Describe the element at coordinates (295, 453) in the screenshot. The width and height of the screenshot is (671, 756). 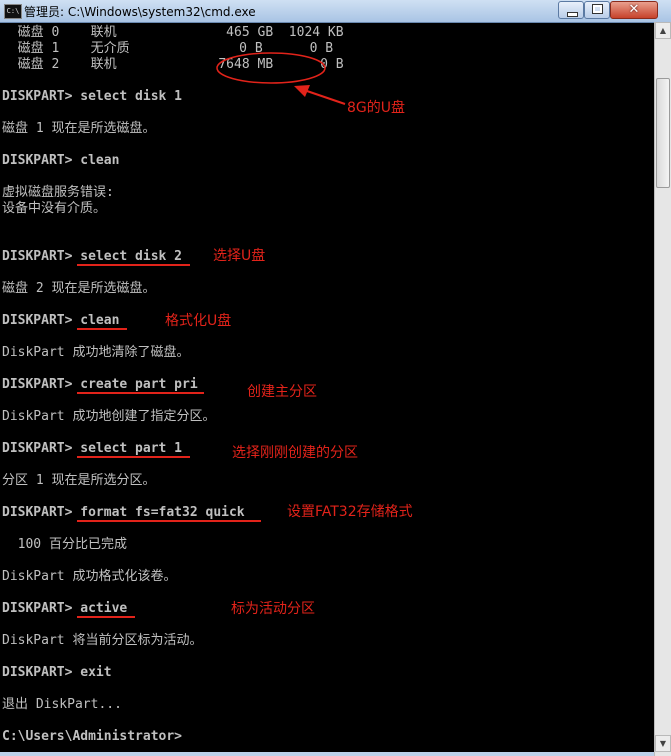
I see `annotation-select-partition: 选择刚刚创建的分区` at that location.